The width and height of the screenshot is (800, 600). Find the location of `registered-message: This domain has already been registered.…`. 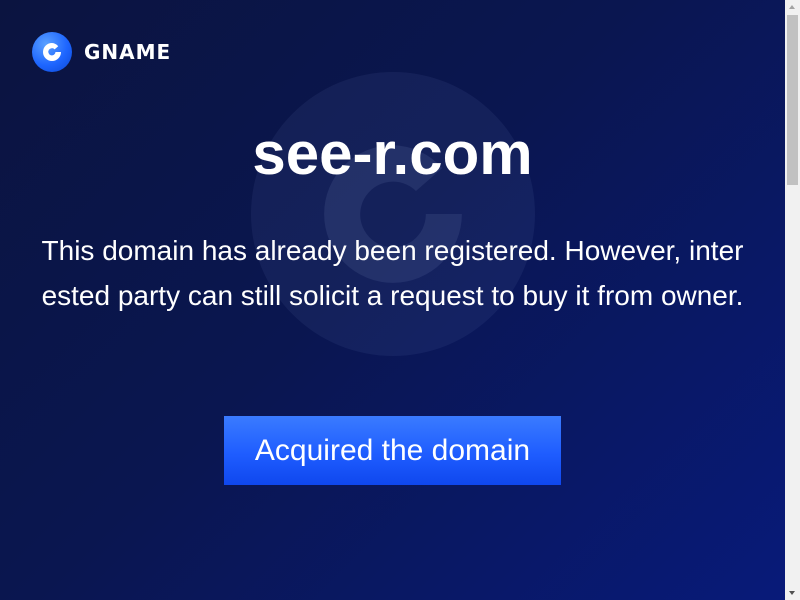

registered-message: This domain has already been registered.… is located at coordinates (392, 273).